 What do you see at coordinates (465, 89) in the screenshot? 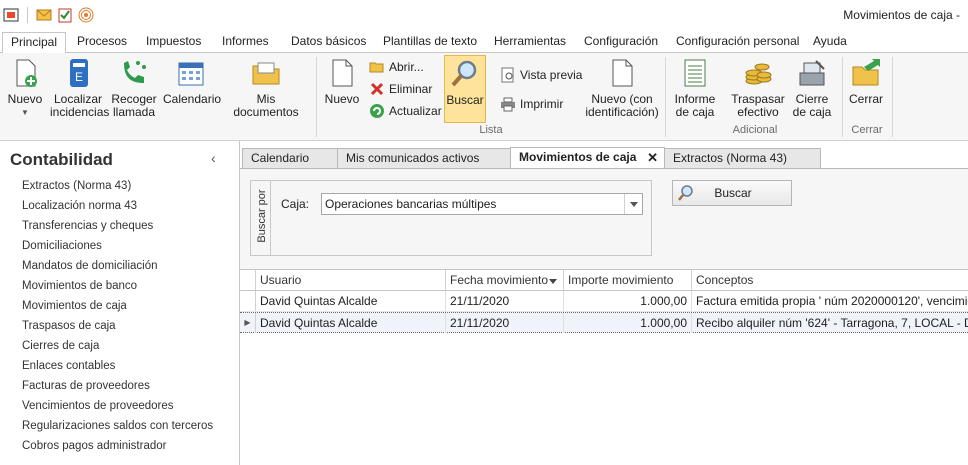
I see `ribbon-buscar-button: Buscar` at bounding box center [465, 89].